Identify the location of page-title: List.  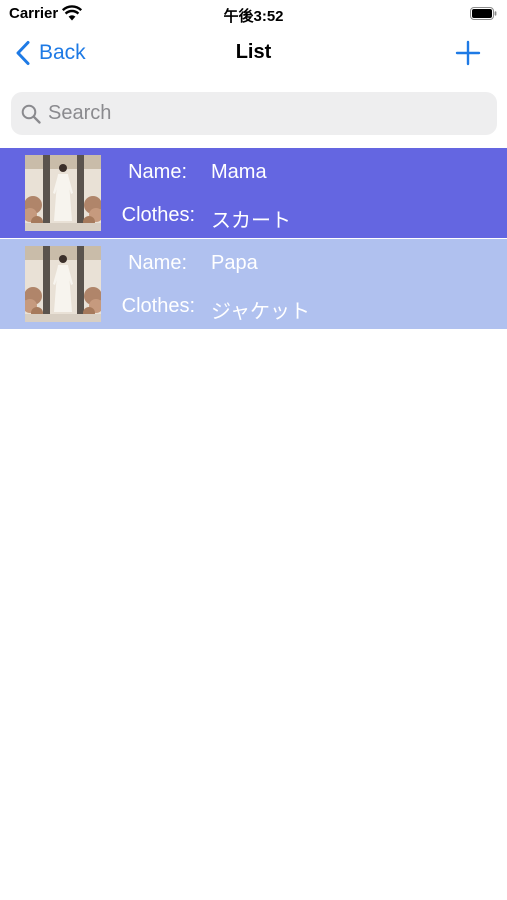
(253, 52).